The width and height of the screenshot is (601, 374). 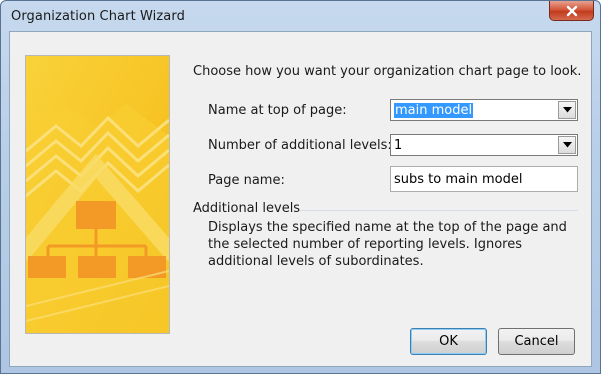 What do you see at coordinates (277, 110) in the screenshot?
I see `name-at-top-label: Name at top of page:` at bounding box center [277, 110].